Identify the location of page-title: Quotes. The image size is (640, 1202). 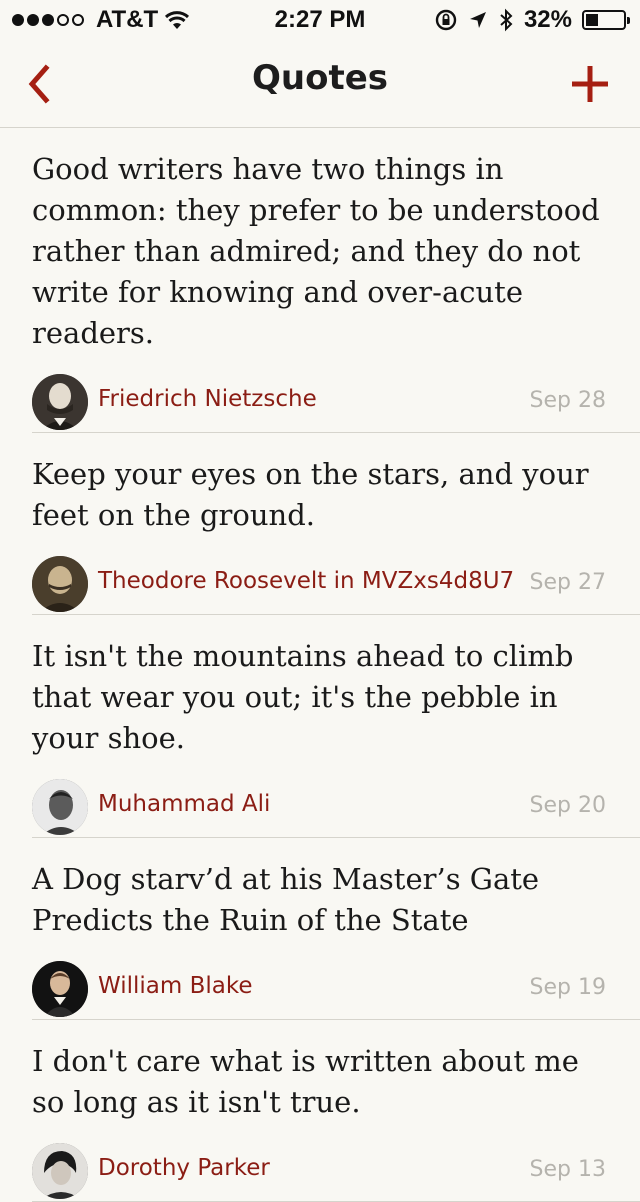
(320, 78).